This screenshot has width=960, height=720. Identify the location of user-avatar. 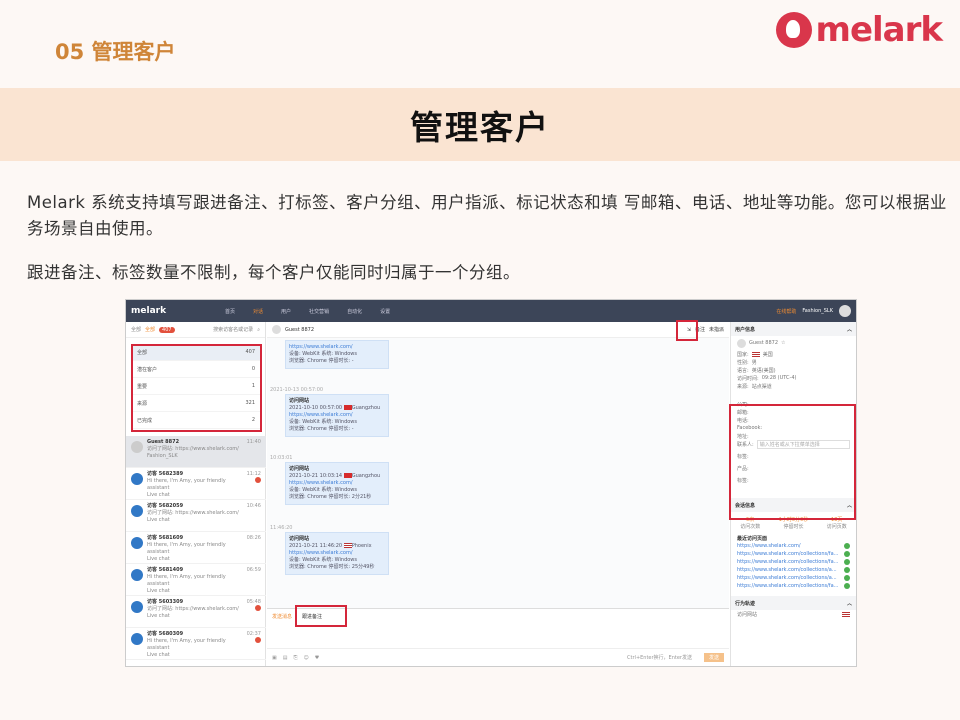
(845, 311).